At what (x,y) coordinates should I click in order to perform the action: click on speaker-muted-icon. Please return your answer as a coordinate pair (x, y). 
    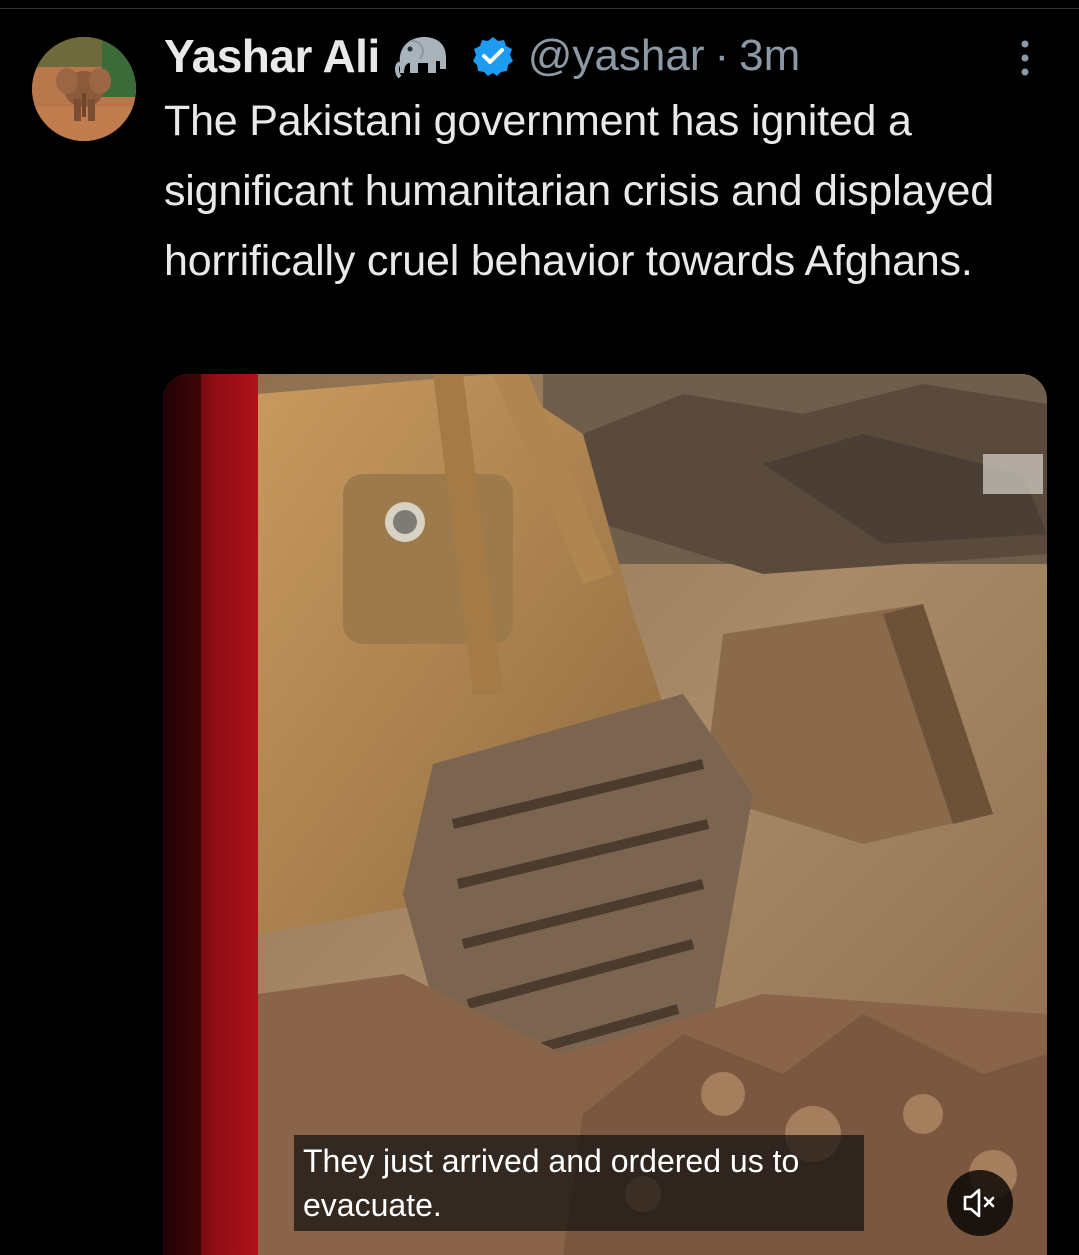
    Looking at the image, I should click on (979, 1203).